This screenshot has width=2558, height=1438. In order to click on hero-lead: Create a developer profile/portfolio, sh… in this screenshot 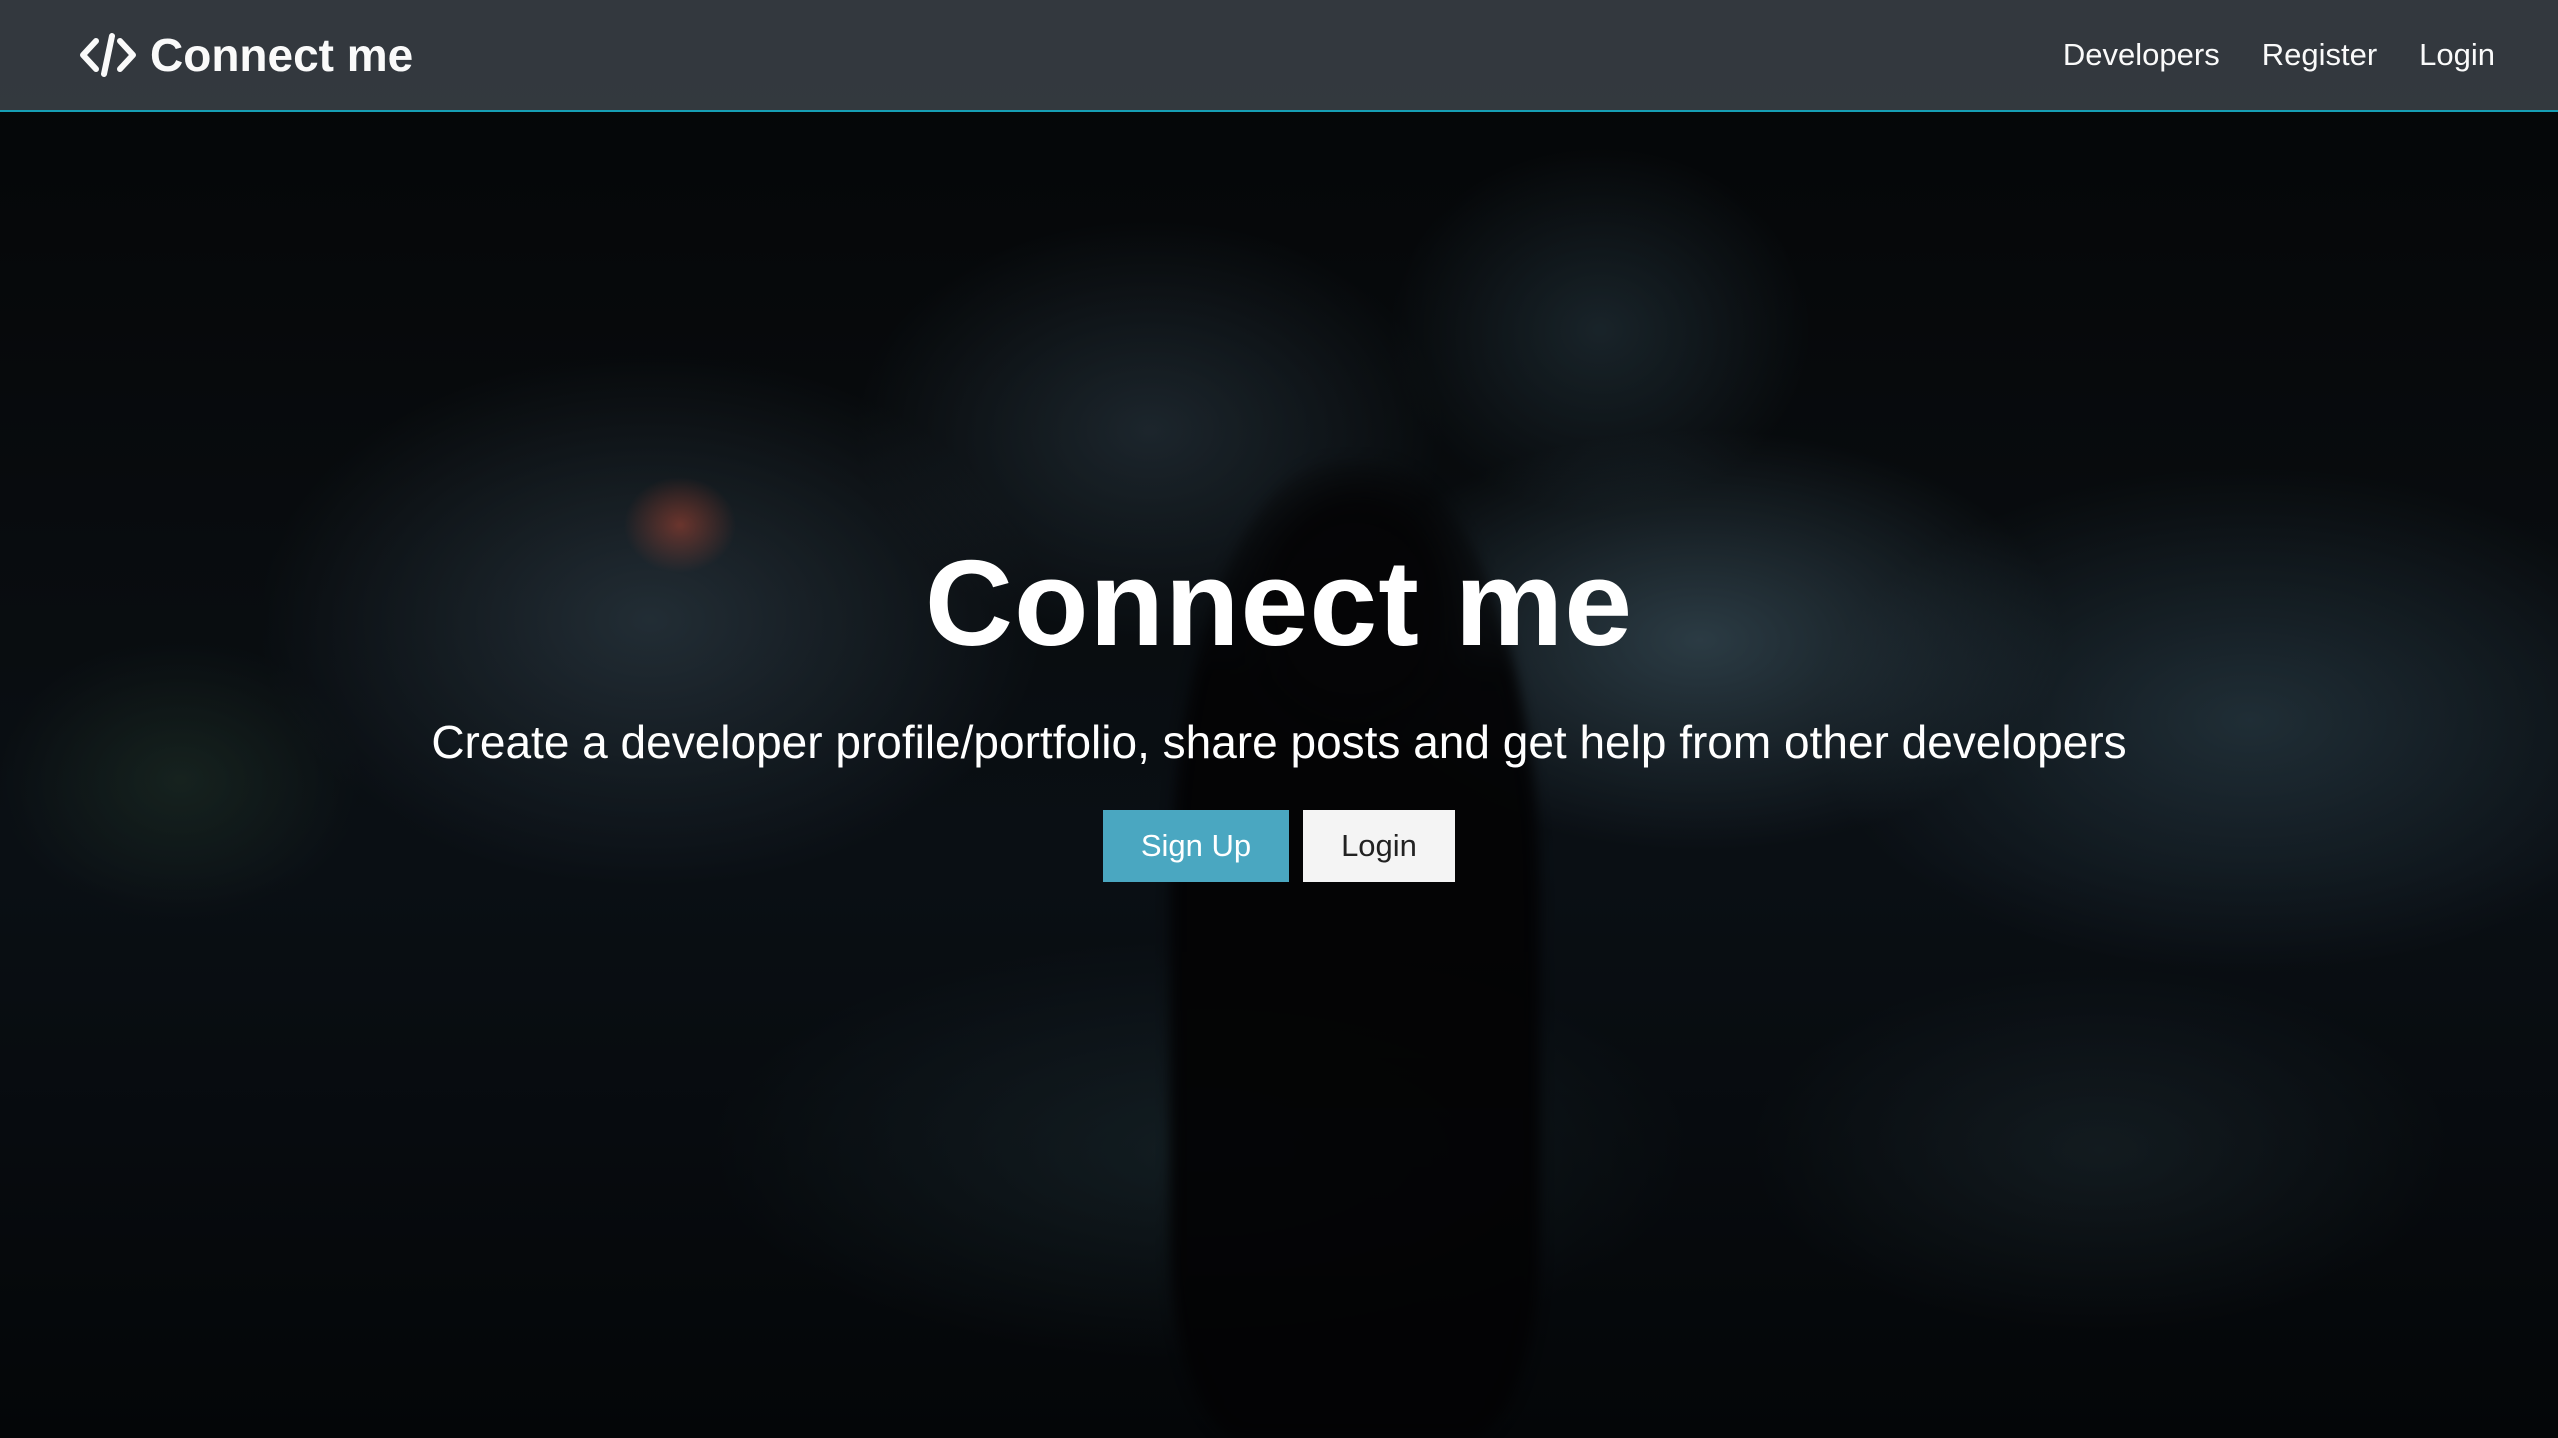, I will do `click(1279, 742)`.